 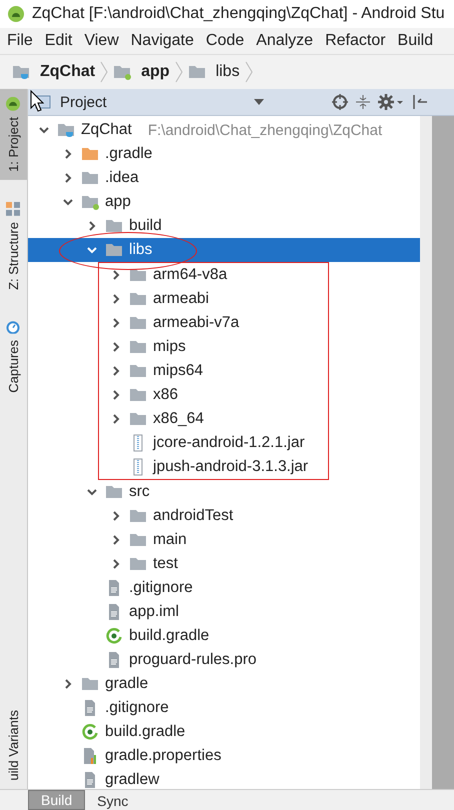 What do you see at coordinates (13, 209) in the screenshot?
I see `structure-icon` at bounding box center [13, 209].